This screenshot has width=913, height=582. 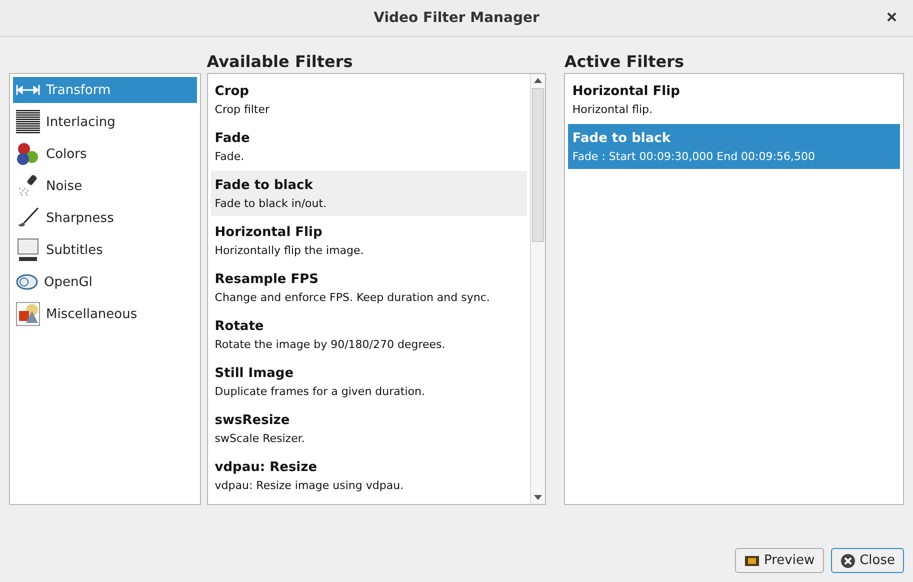 I want to click on filter-description: Crop filter, so click(x=242, y=109).